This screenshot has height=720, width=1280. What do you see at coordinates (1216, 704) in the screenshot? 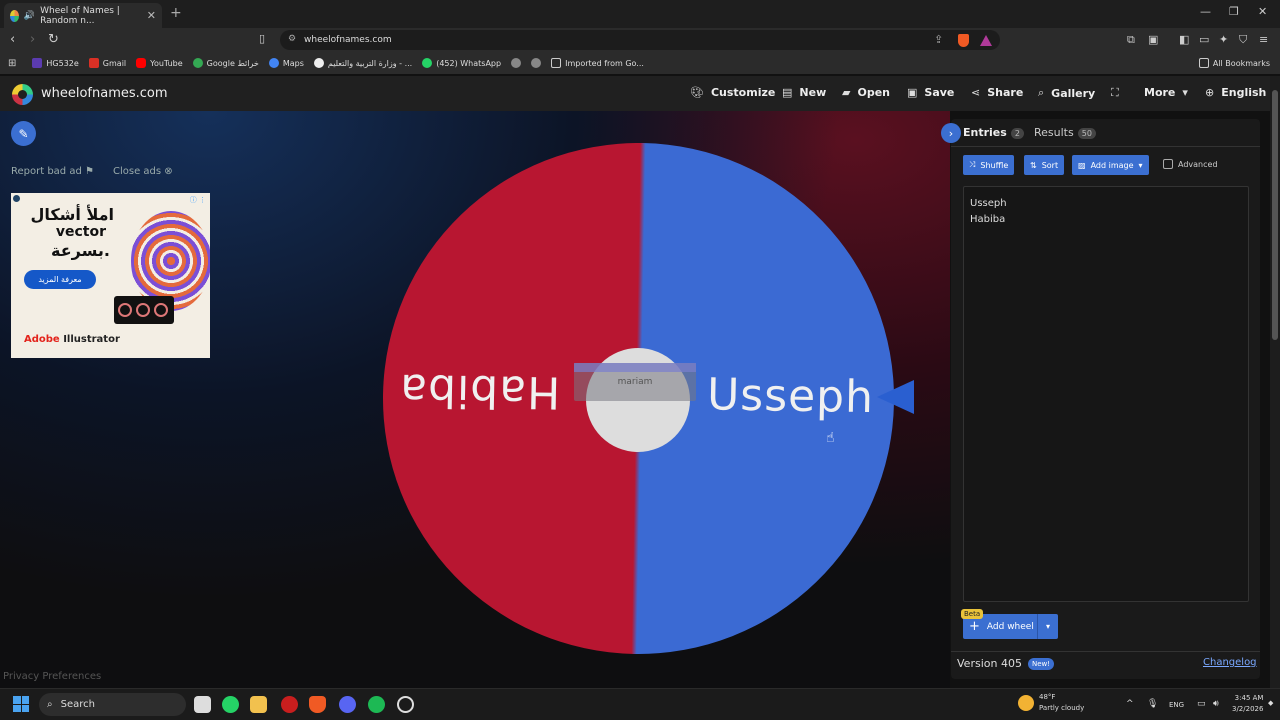
I see `volume-icon: 🔊︎` at bounding box center [1216, 704].